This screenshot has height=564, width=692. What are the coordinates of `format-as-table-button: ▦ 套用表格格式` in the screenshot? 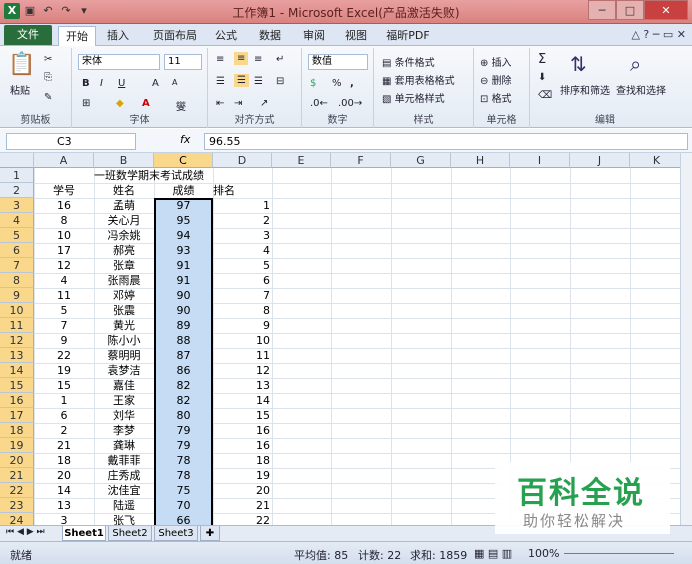 It's located at (418, 79).